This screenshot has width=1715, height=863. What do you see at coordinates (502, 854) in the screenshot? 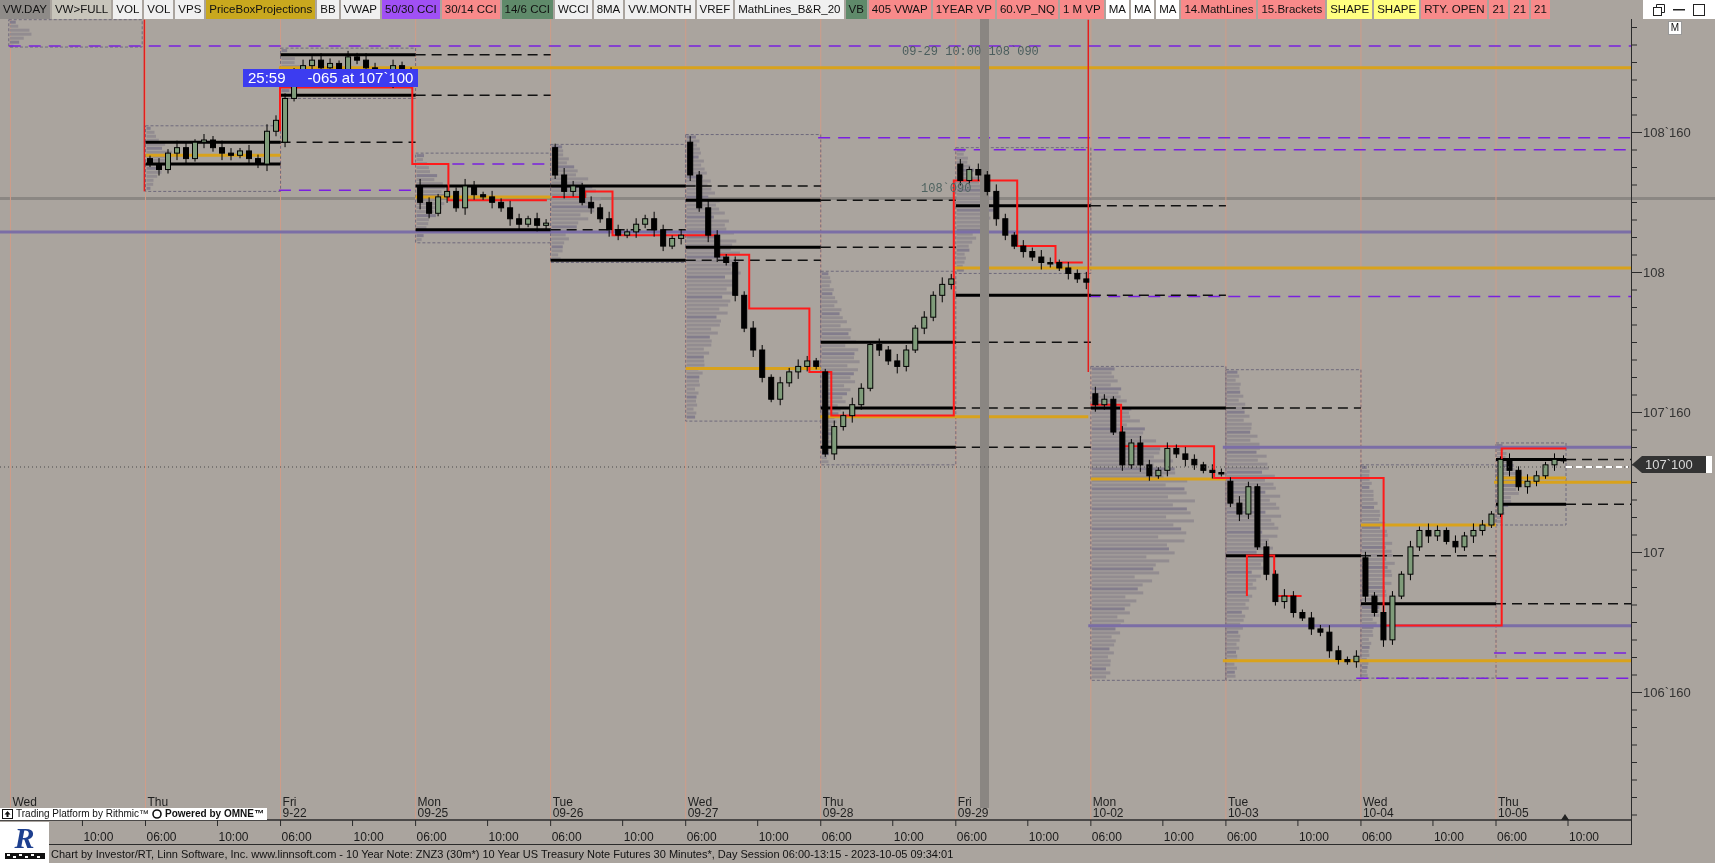
I see `chart-caption: Chart by Investor/RT, Linn Software, Inc. www.linnsoft.com - 10 Year Note: ZNZ3 (30m*) 10 Year US Treasury Note Futures 30 Minutes*, Day Session 06:00-13:15 - 2023-10-05 09:34:01` at bounding box center [502, 854].